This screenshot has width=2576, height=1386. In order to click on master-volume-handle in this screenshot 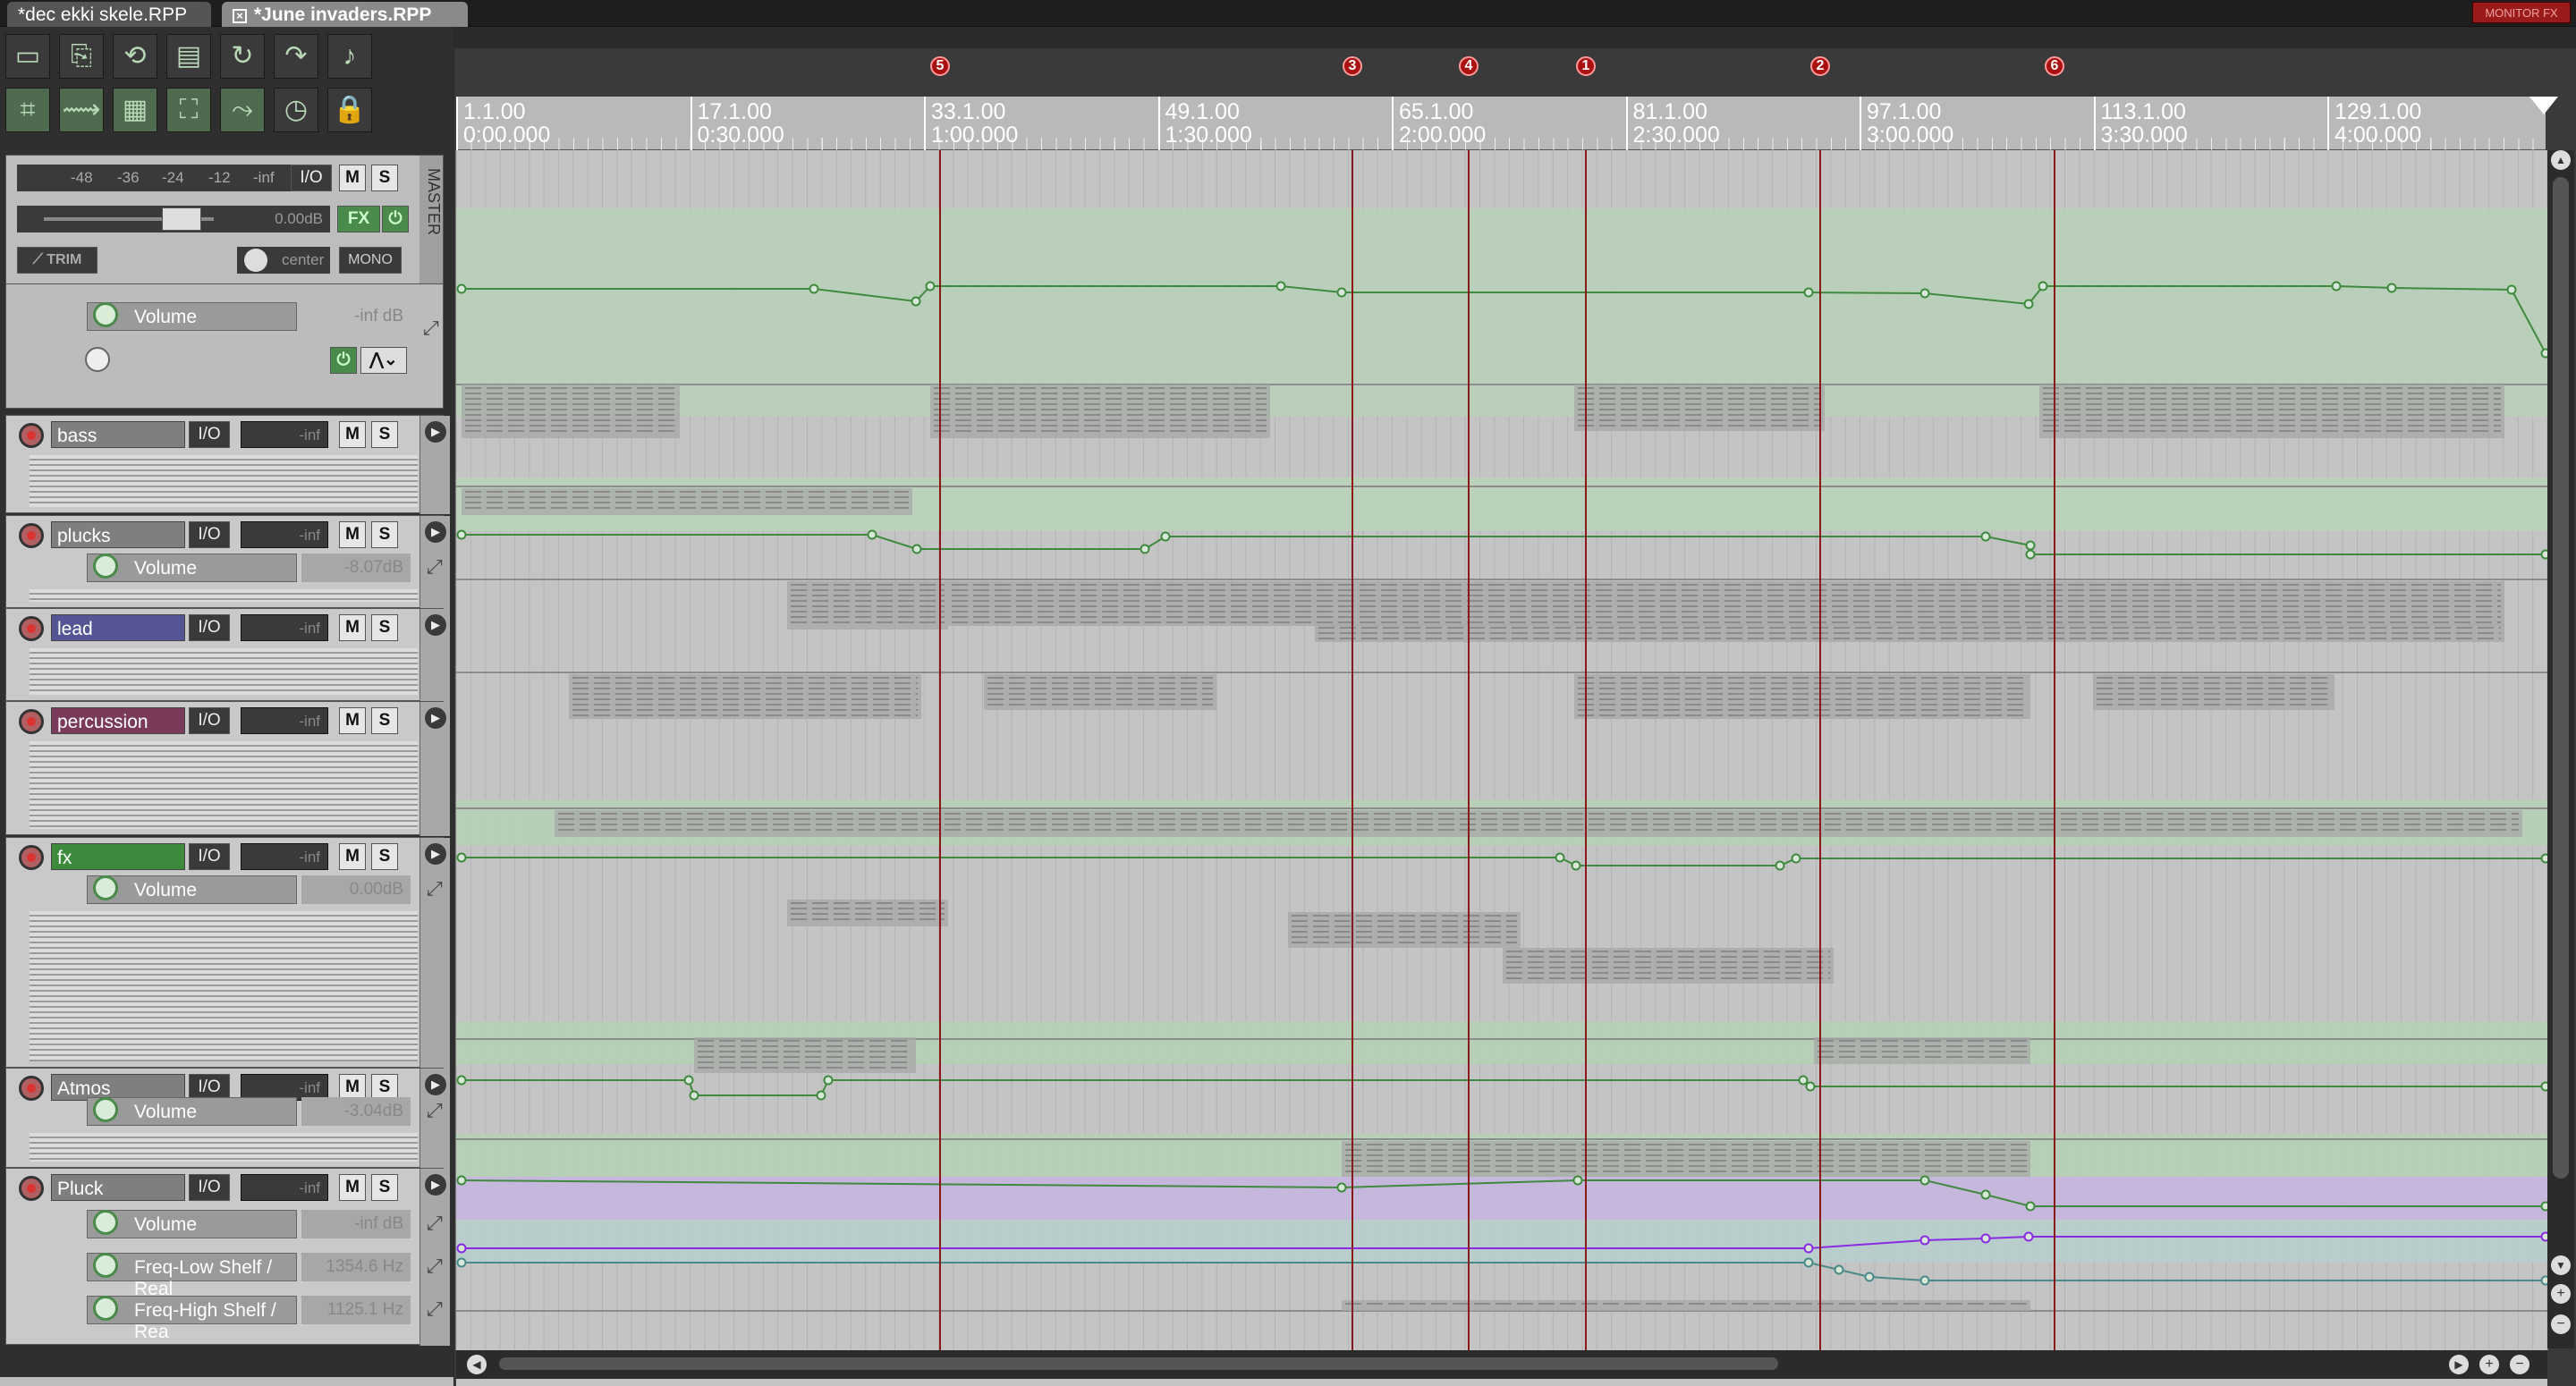, I will do `click(181, 219)`.